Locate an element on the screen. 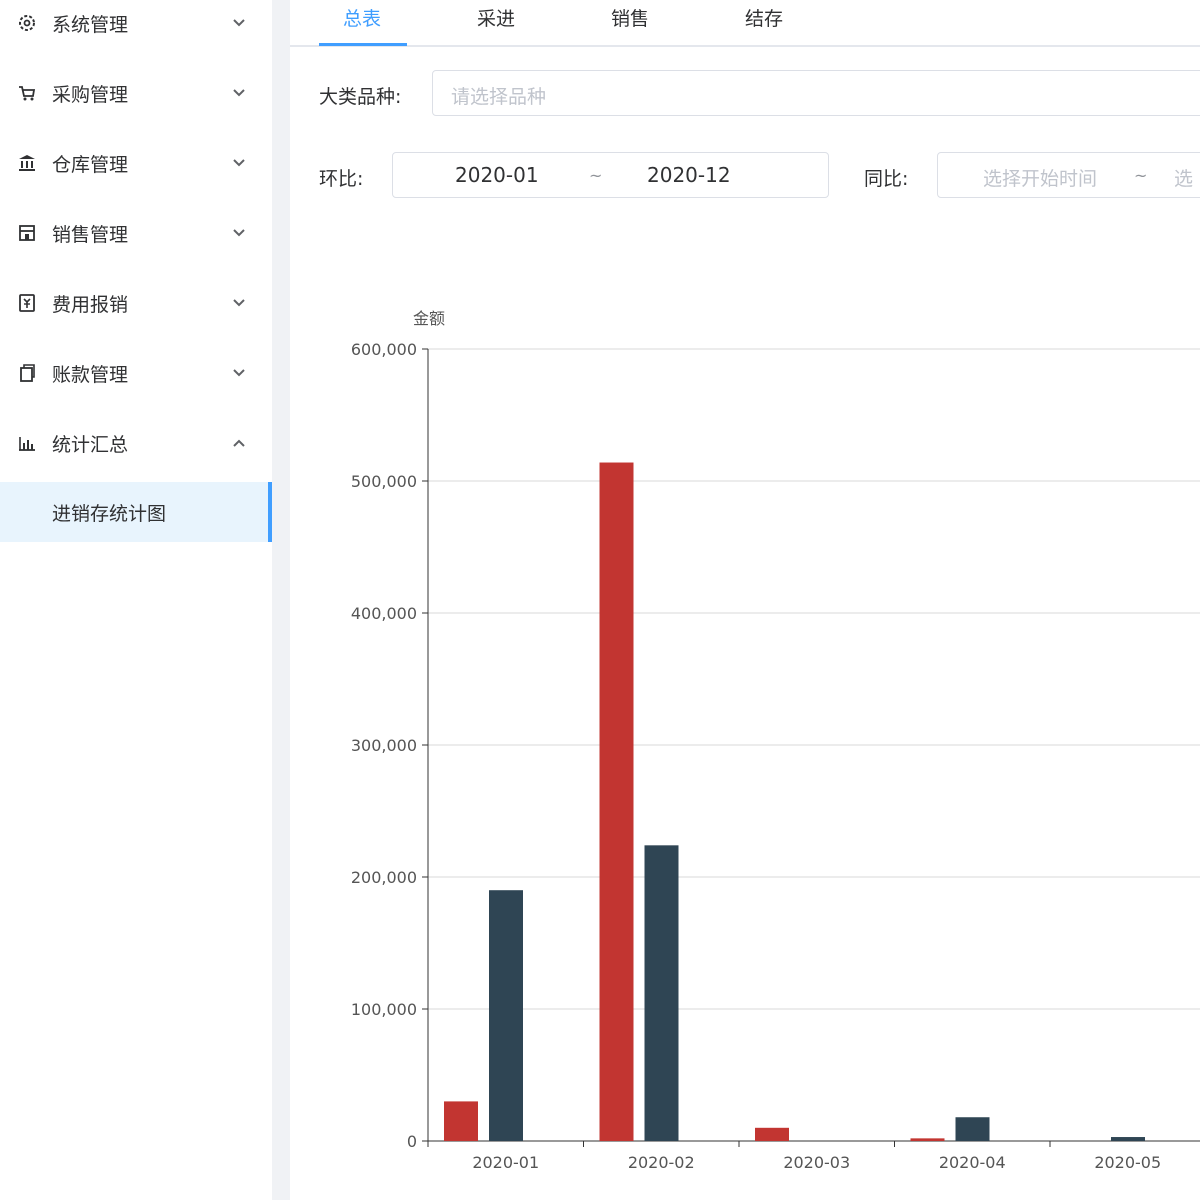 Image resolution: width=1200 pixels, height=1204 pixels. yuan-receipt-icon is located at coordinates (27, 303).